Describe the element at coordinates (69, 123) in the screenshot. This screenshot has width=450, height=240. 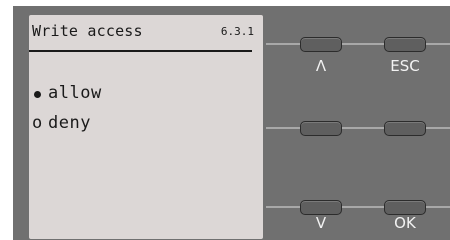
I see `option-label: deny` at that location.